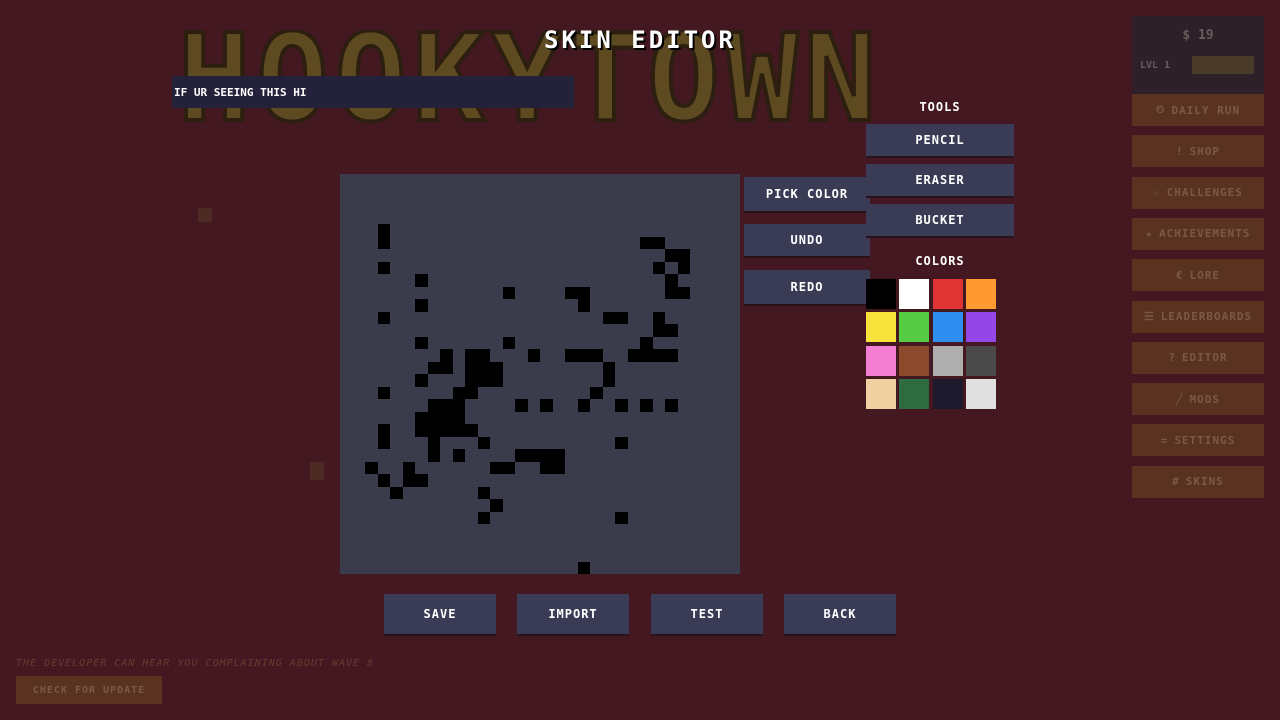 The image size is (1280, 720). I want to click on menu-item-leaderboards: ☰ LEADERBOARDS, so click(1198, 316).